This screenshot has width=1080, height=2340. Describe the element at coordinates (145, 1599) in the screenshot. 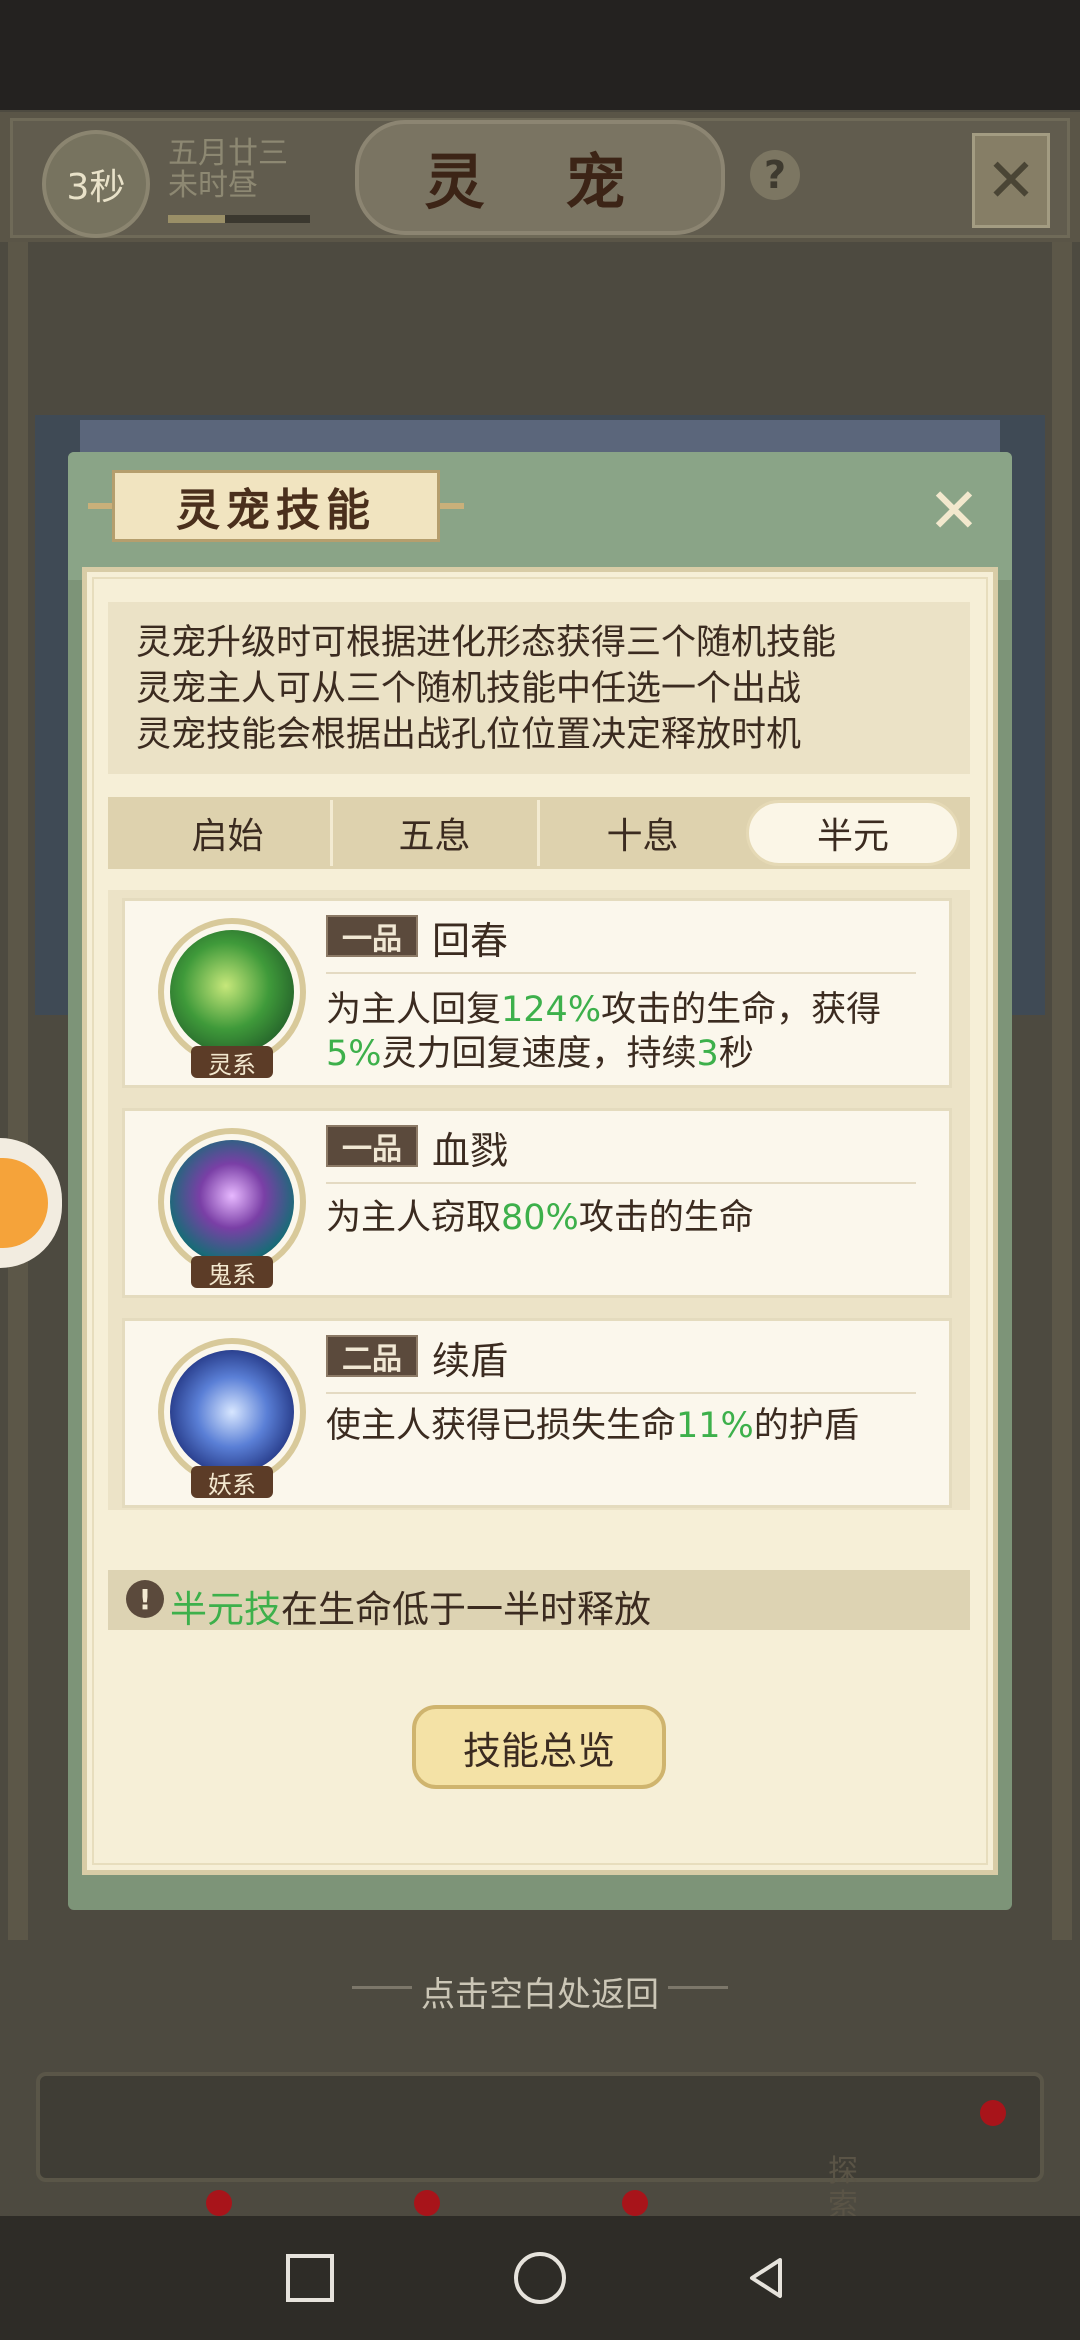

I see `warning-icon: !` at that location.